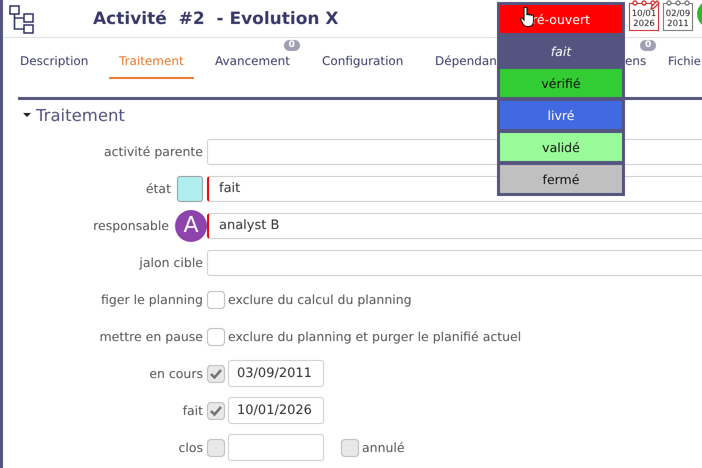 This screenshot has height=468, width=702. What do you see at coordinates (561, 147) in the screenshot?
I see `status-option: validé` at bounding box center [561, 147].